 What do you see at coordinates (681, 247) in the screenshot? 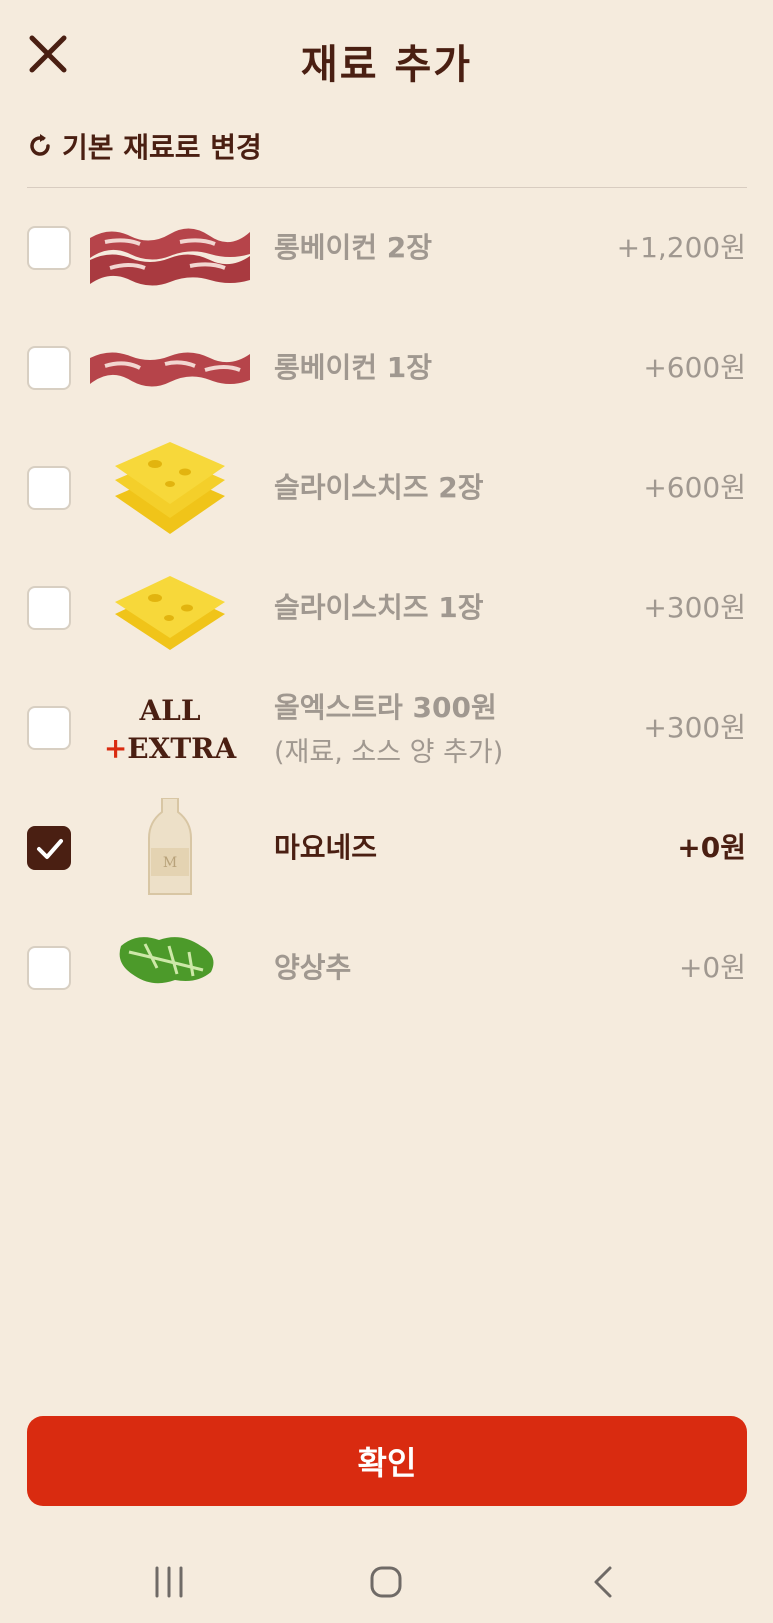
I see `ingredient-price: +1,200원` at bounding box center [681, 247].